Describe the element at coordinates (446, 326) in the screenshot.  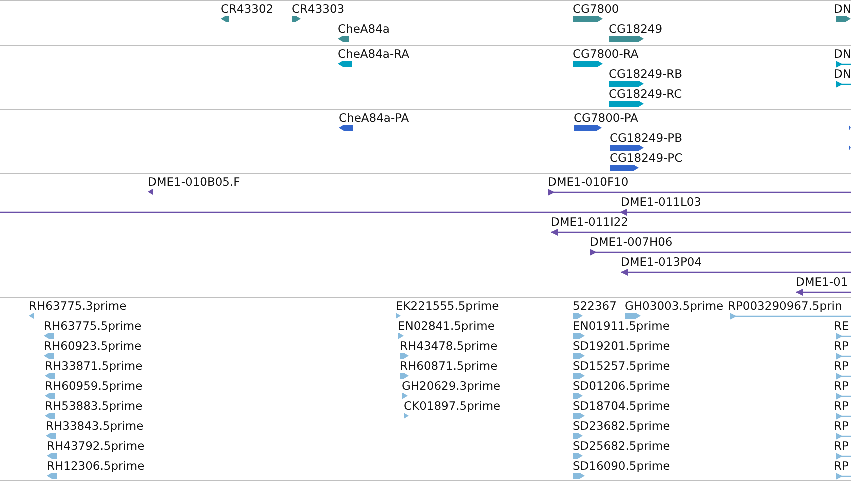
I see `feature-label: EN02841.5prime` at that location.